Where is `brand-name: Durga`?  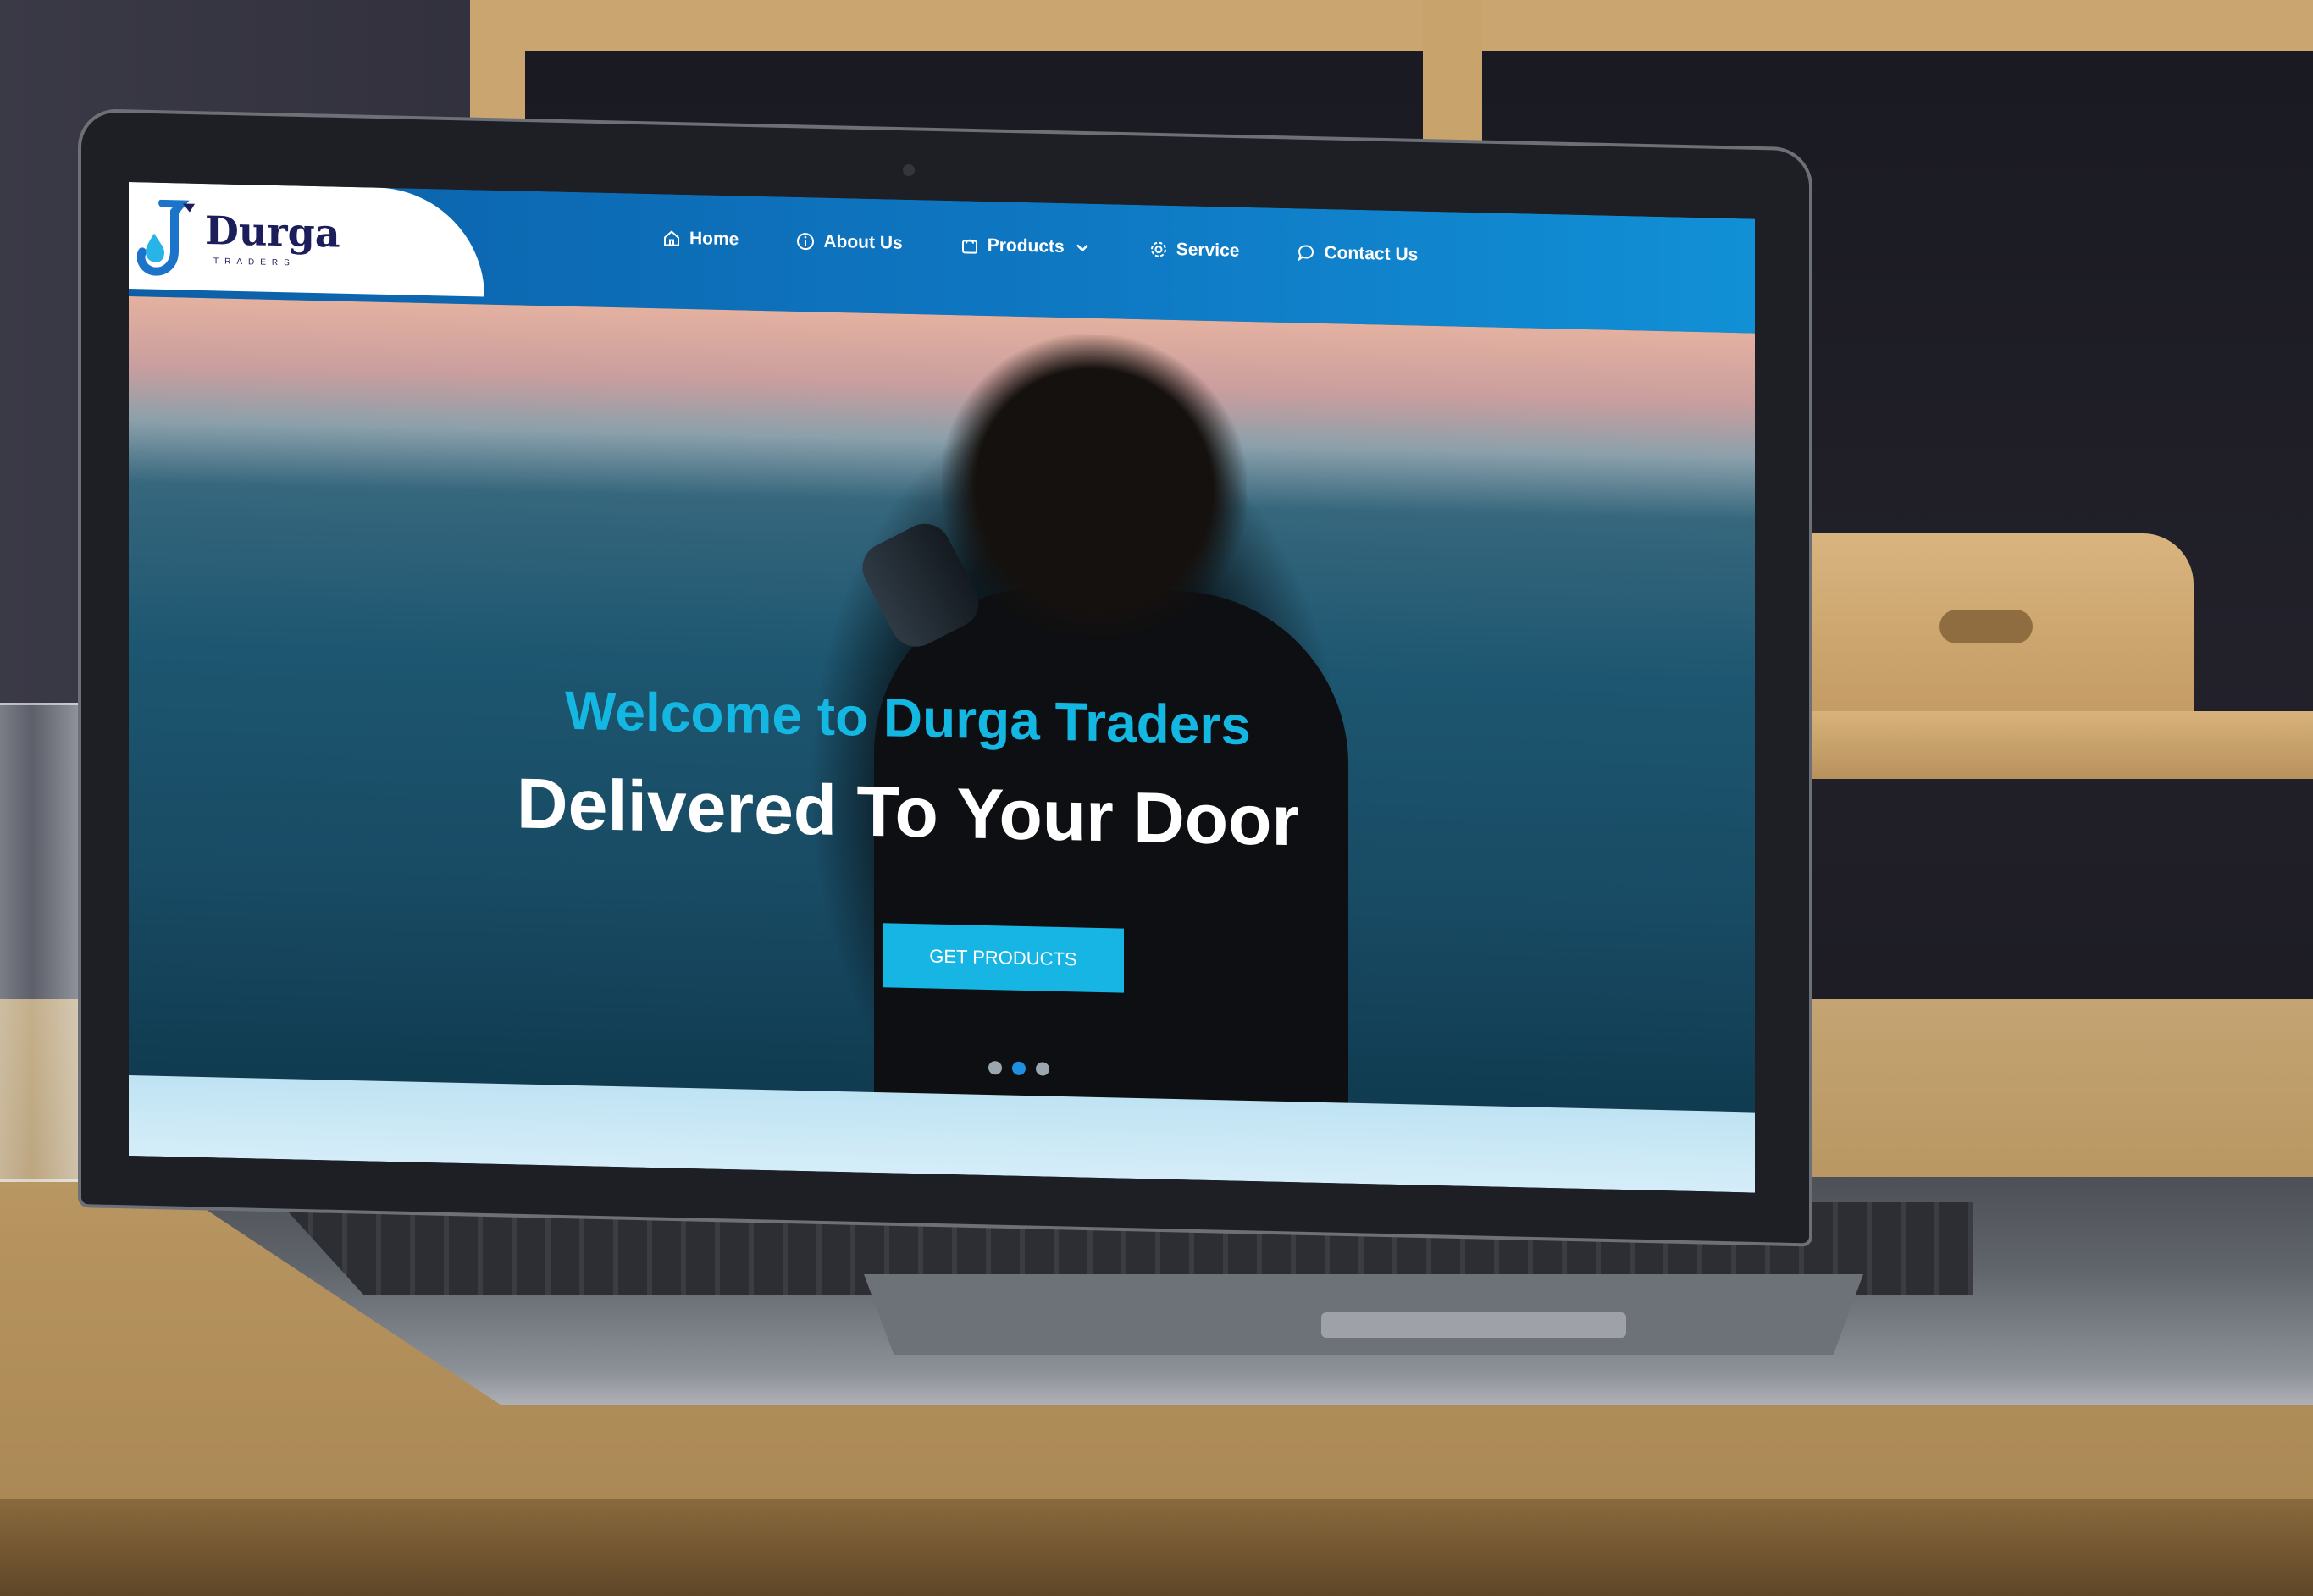 brand-name: Durga is located at coordinates (273, 232).